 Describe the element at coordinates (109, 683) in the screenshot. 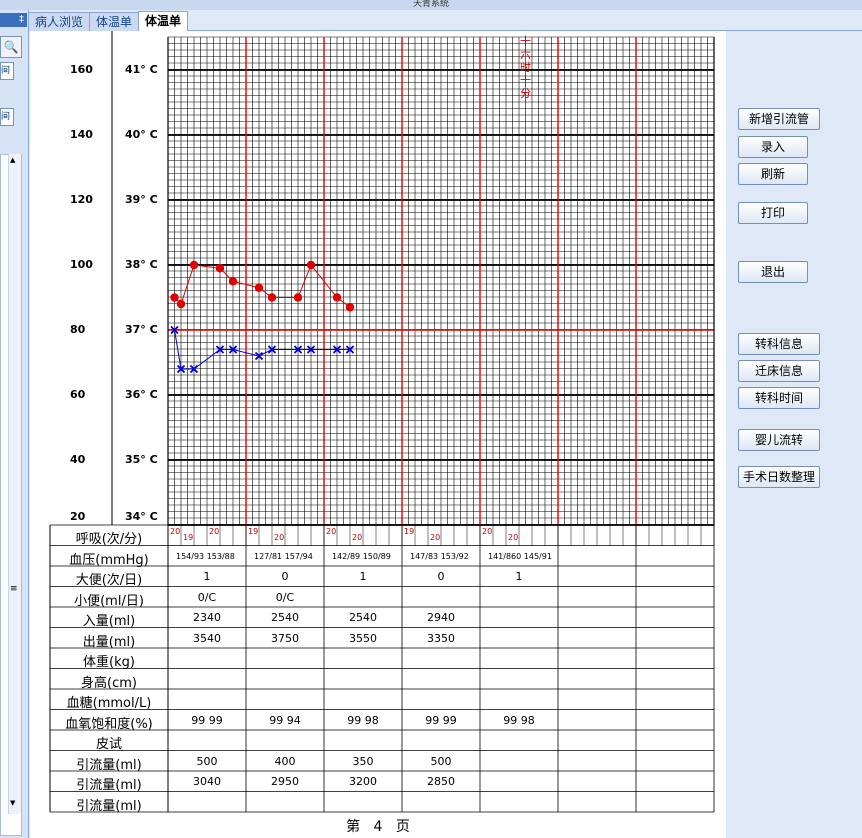

I see `table-row-label: 身高(cm)` at that location.